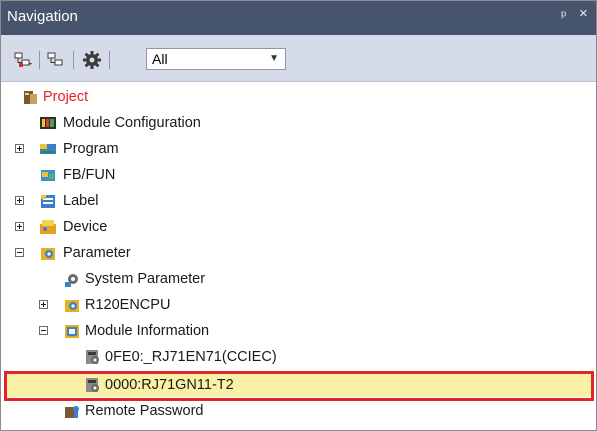 This screenshot has height=431, width=597. Describe the element at coordinates (91, 149) in the screenshot. I see `tree-item-label: Program` at that location.